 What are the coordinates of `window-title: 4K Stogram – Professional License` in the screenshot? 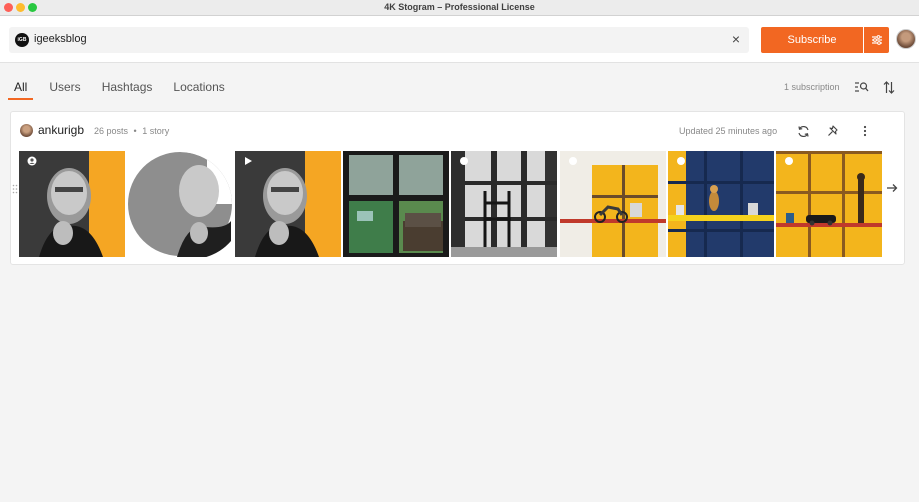 It's located at (459, 7).